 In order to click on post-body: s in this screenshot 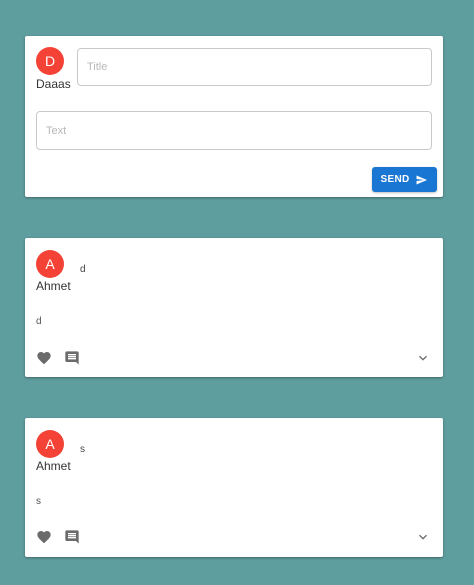, I will do `click(38, 501)`.